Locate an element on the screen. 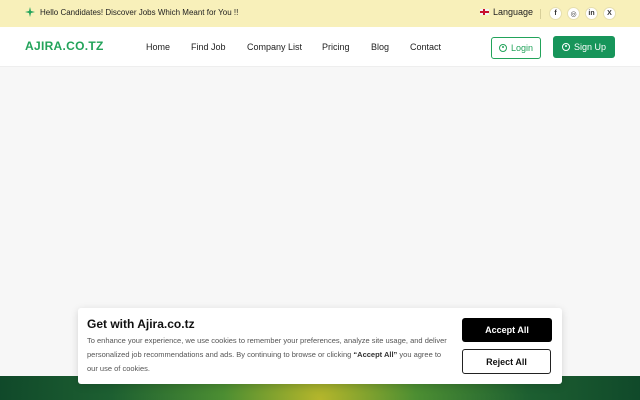 Image resolution: width=640 pixels, height=400 pixels. nav-blog: Blog is located at coordinates (380, 47).